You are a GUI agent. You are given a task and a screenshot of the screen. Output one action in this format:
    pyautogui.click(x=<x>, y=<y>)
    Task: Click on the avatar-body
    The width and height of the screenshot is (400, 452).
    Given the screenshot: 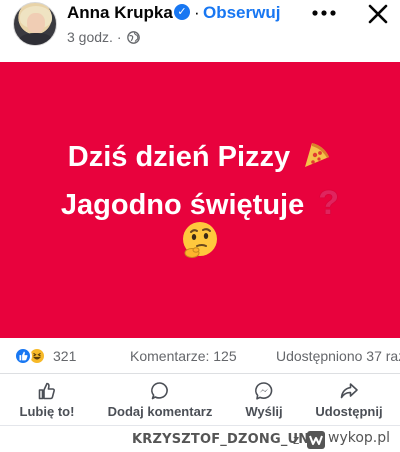 What is the action you would take?
    pyautogui.click(x=36, y=39)
    